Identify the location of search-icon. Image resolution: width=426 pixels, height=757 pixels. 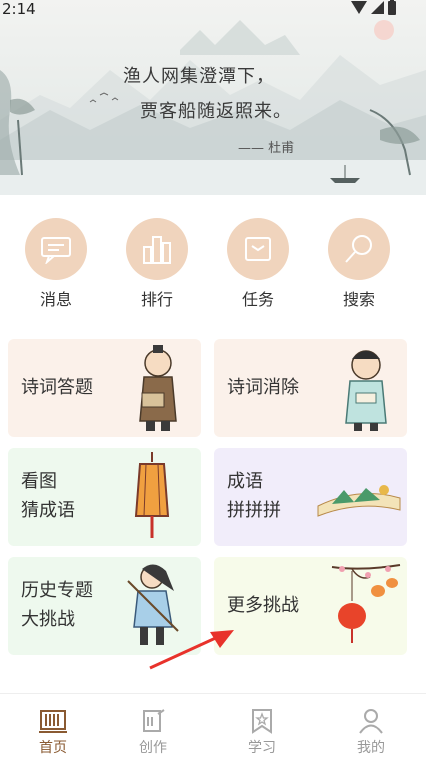
(359, 249).